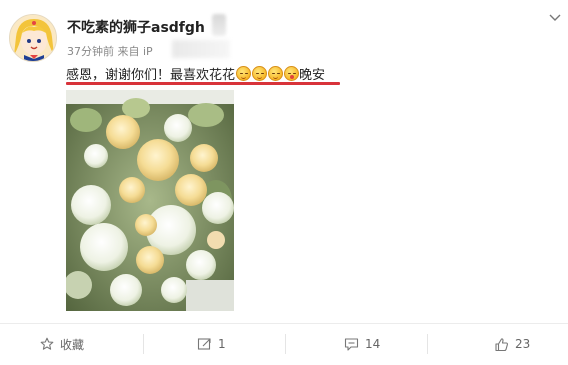 This screenshot has width=568, height=365. I want to click on favorite-label: 收藏, so click(72, 344).